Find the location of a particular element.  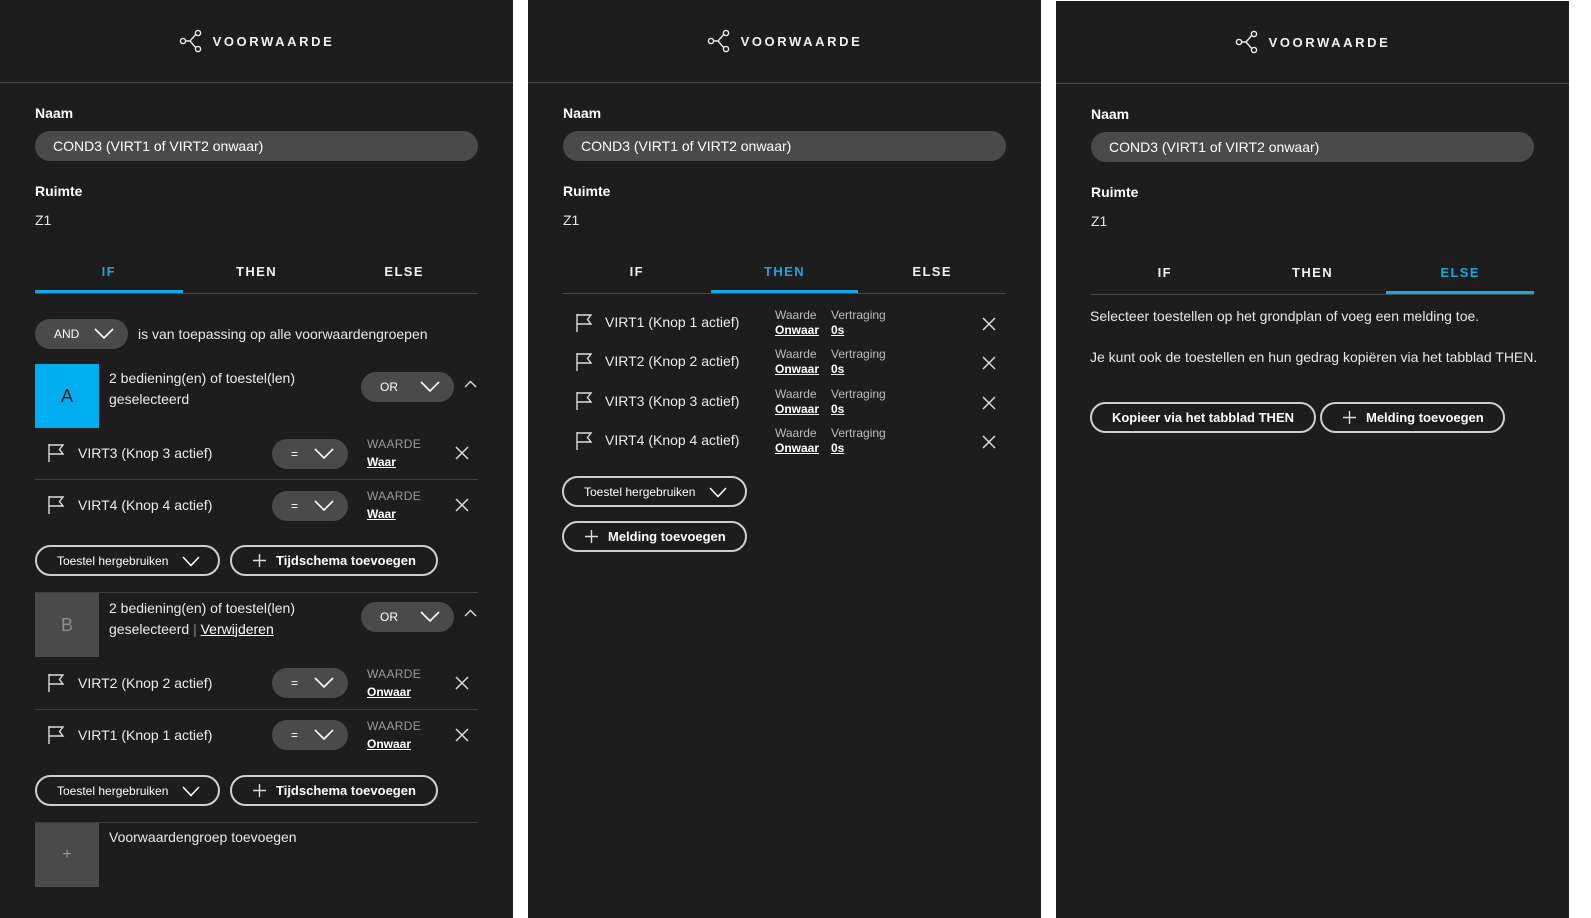

group-a-operator-select: OR is located at coordinates (407, 387).